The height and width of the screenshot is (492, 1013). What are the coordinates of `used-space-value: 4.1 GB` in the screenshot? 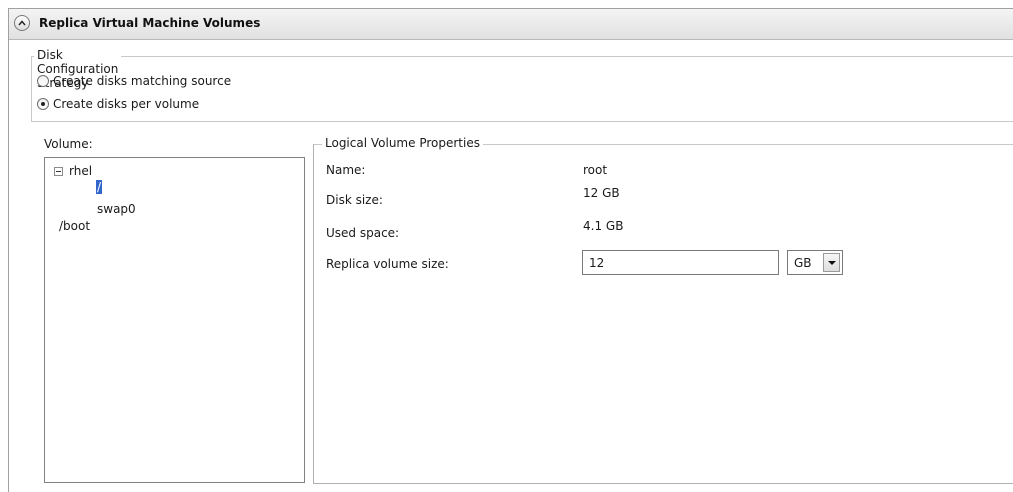 It's located at (603, 226).